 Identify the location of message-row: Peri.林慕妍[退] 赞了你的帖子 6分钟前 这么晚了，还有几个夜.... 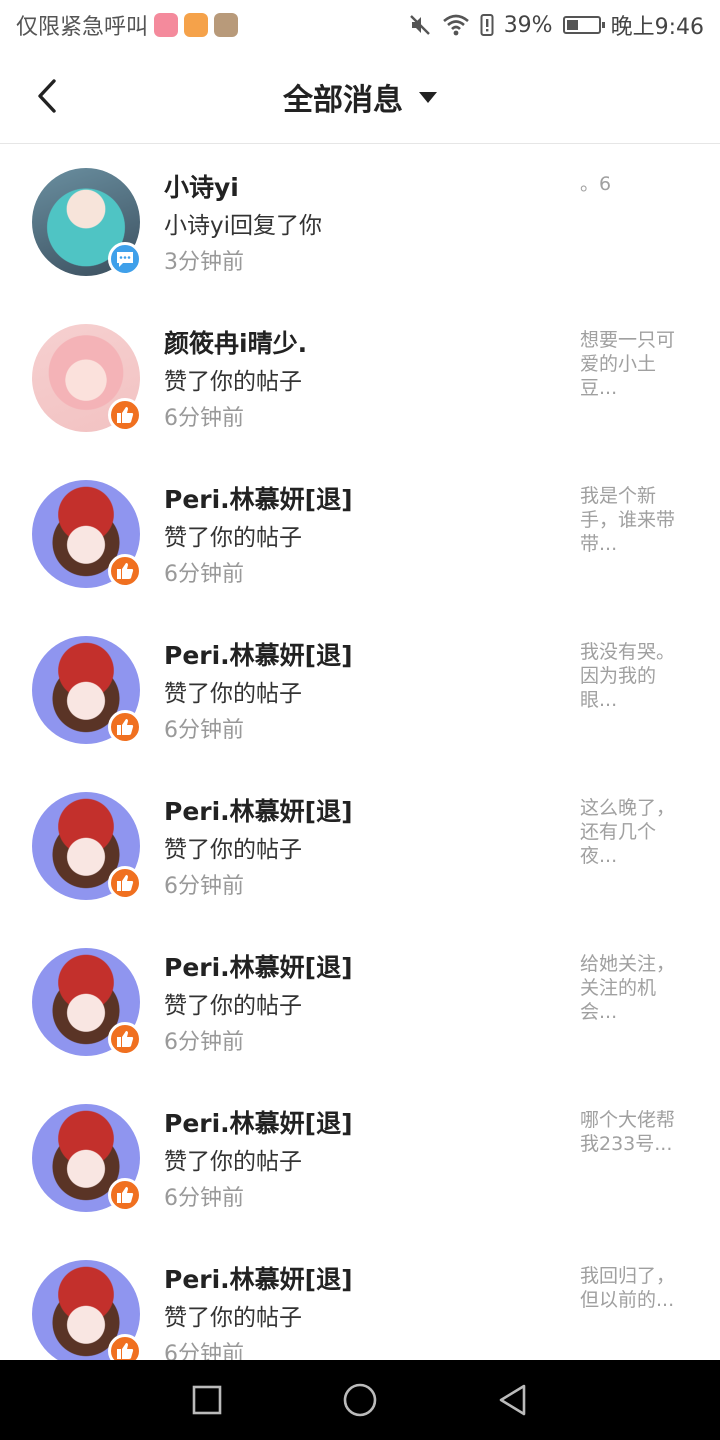
(360, 846).